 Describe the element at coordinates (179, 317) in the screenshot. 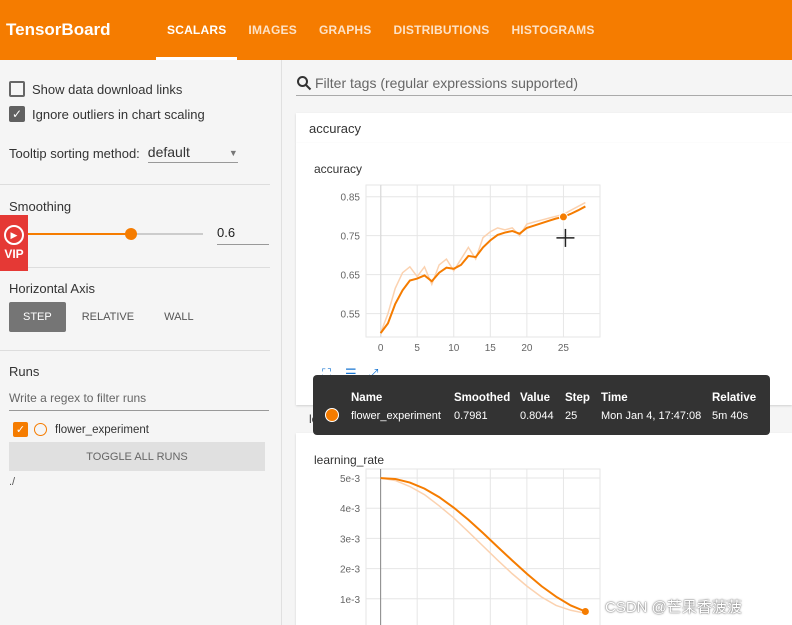

I see `axis-wall-button: WALL` at that location.